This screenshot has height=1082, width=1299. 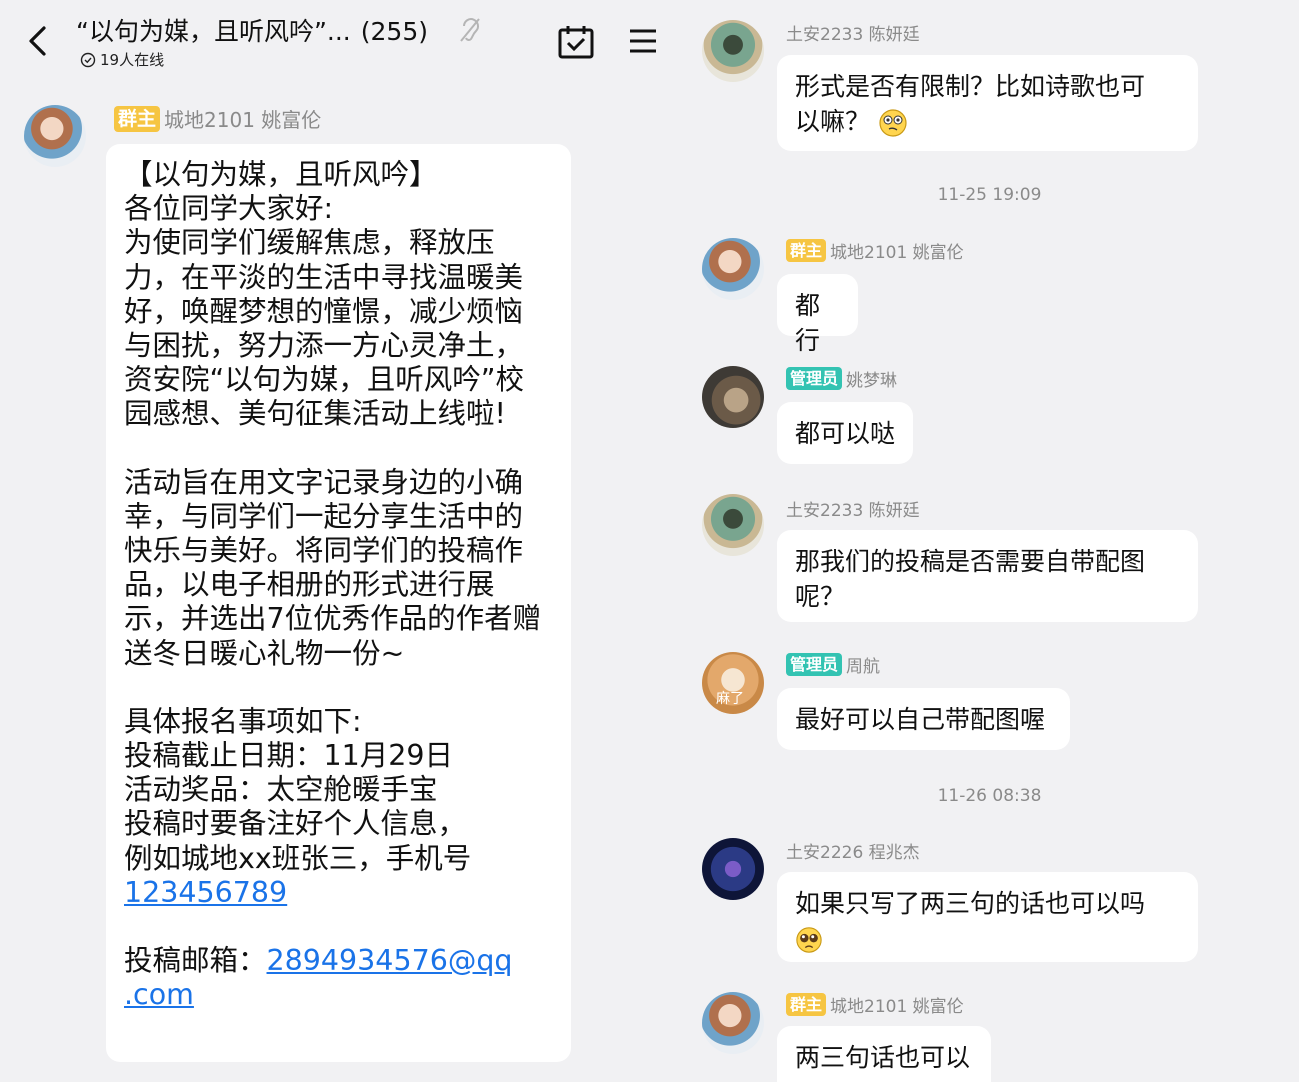 I want to click on online-check-icon, so click(x=88, y=59).